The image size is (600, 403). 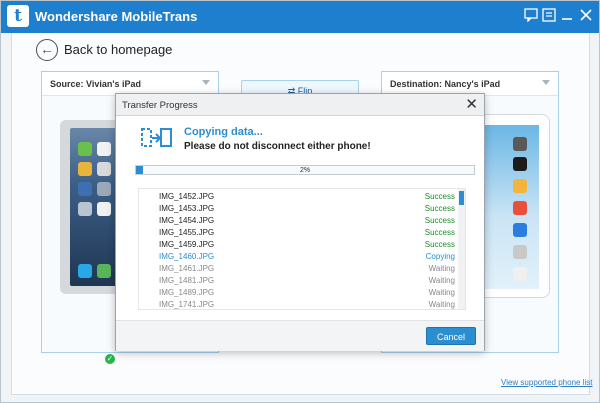 I want to click on list-item: IMG_1481.JPG Waiting, so click(x=299, y=281).